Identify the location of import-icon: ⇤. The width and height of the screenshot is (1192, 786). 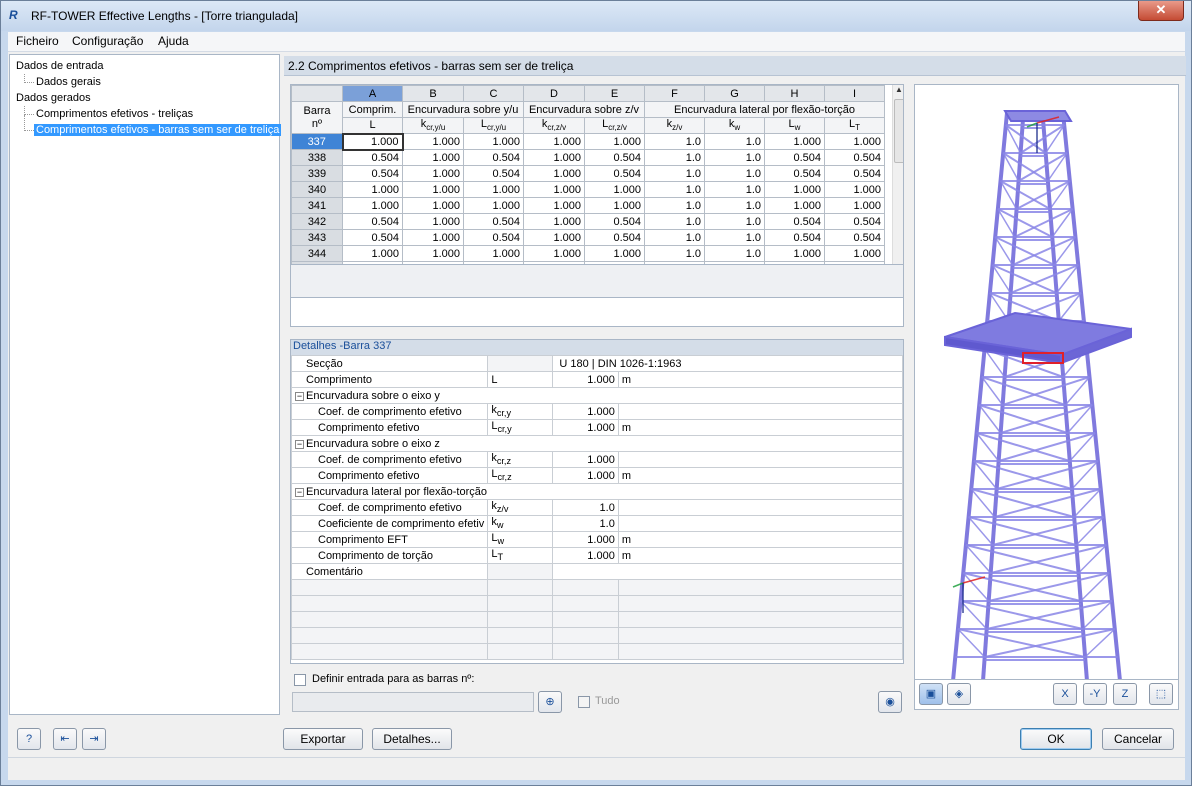
(65, 739).